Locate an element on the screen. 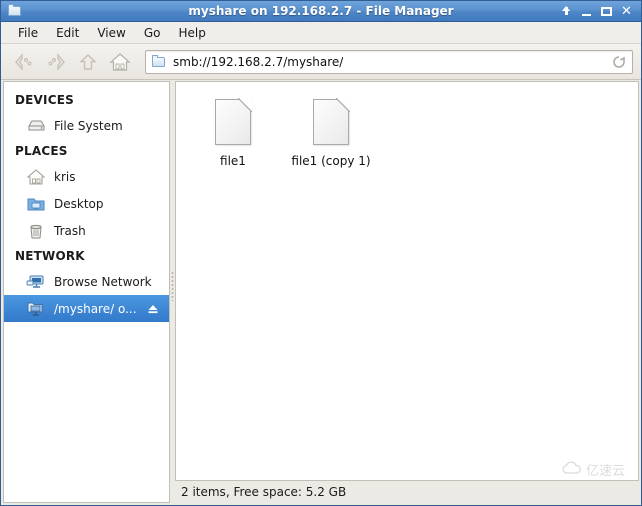 This screenshot has height=506, width=642. hard-drive-icon is located at coordinates (36, 126).